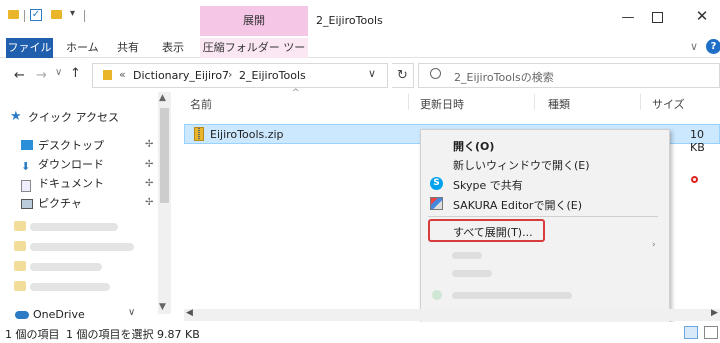 This screenshot has width=720, height=343. I want to click on horizontal-scrollbar, so click(452, 315).